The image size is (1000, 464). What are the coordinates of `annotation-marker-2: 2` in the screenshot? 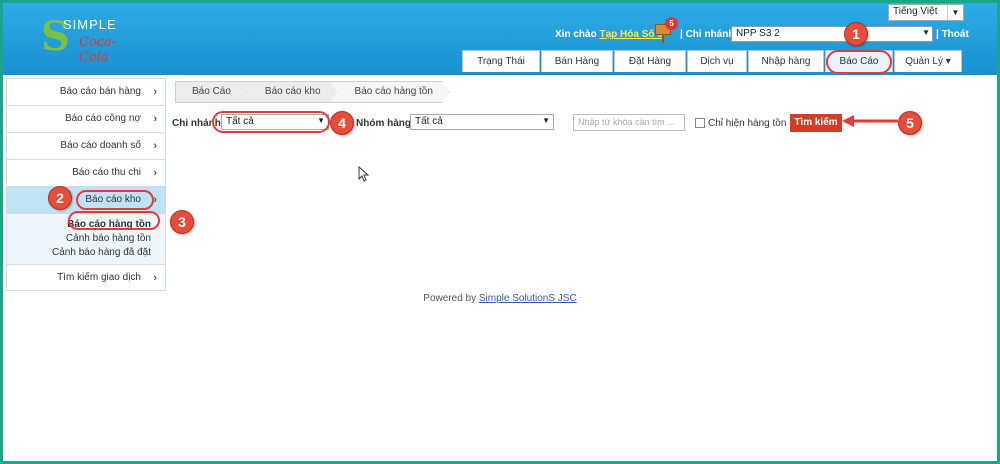 It's located at (60, 198).